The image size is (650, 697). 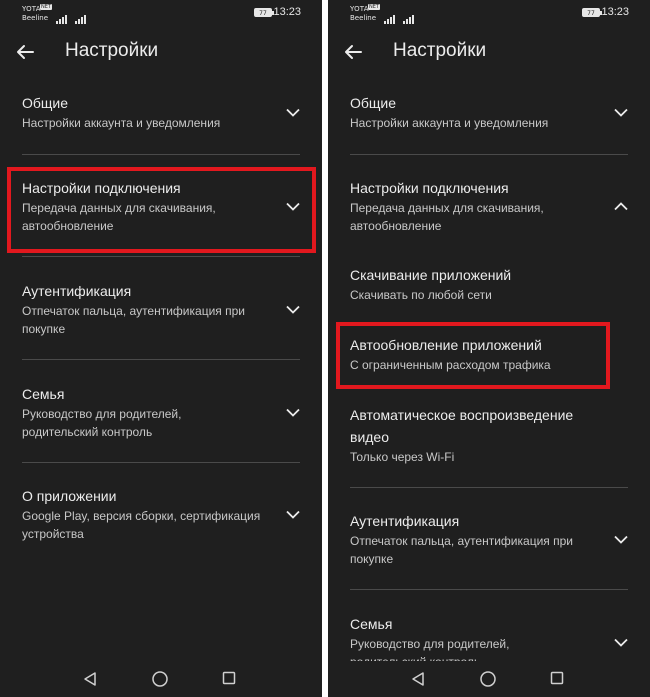 What do you see at coordinates (421, 295) in the screenshot?
I see `item-subtitle: Скачивать по любой сети` at bounding box center [421, 295].